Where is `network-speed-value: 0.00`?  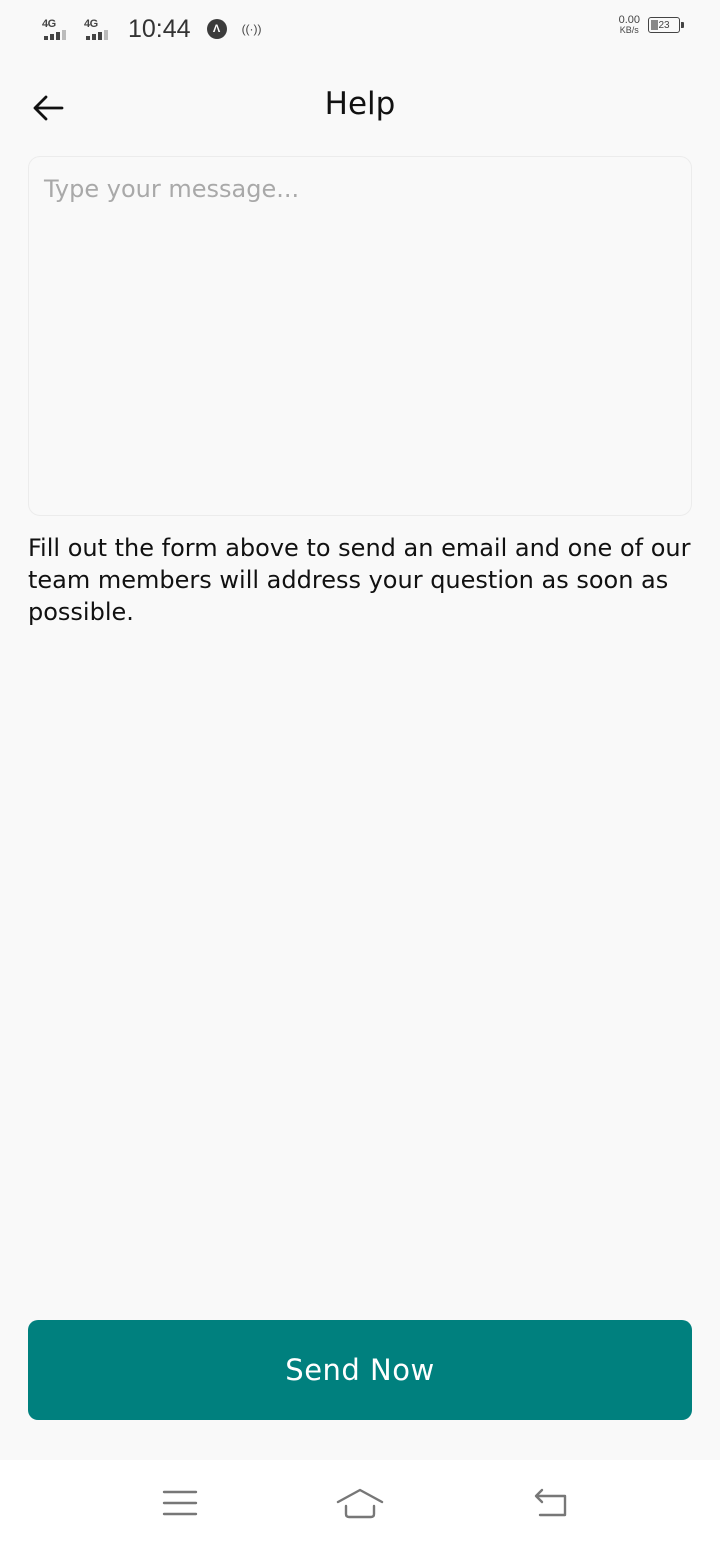 network-speed-value: 0.00 is located at coordinates (629, 20).